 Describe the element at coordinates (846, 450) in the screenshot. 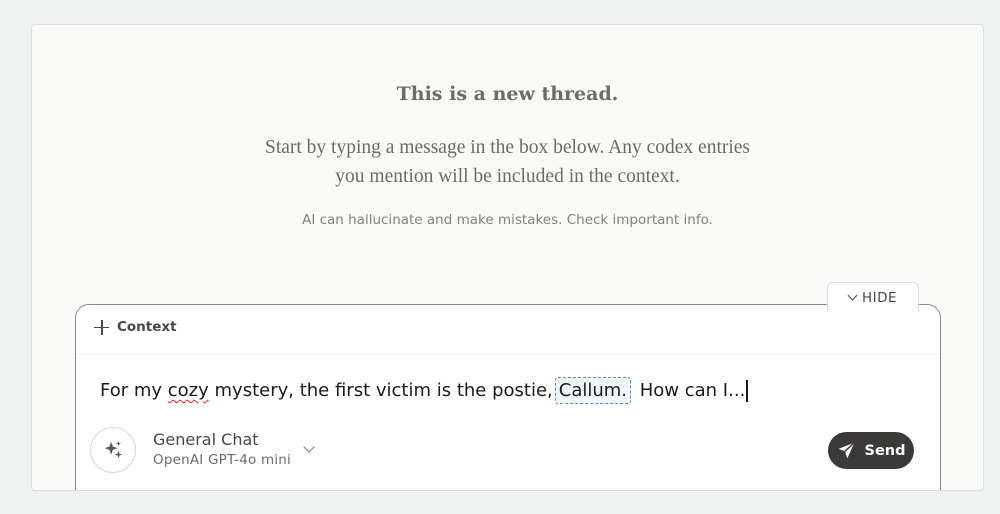

I see `paper-plane-icon` at that location.